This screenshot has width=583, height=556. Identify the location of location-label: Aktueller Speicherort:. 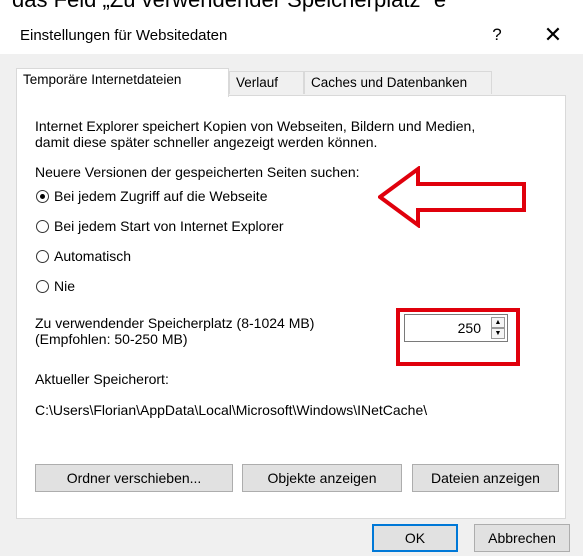
(102, 379).